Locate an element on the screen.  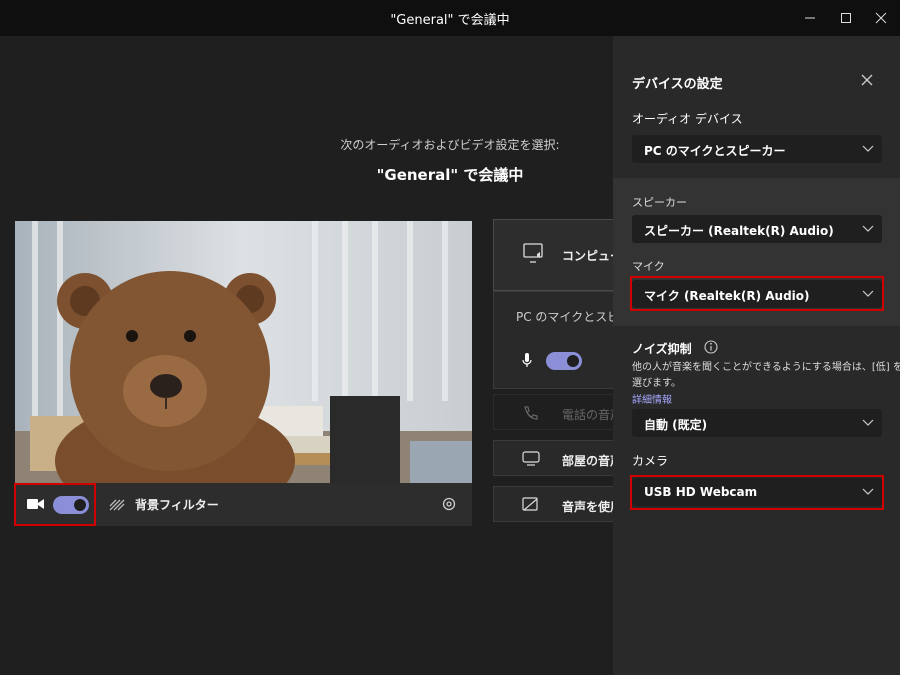
noise-description-1: 他の人が音楽を聞くことができるようにする場合は、[低] を is located at coordinates (766, 367).